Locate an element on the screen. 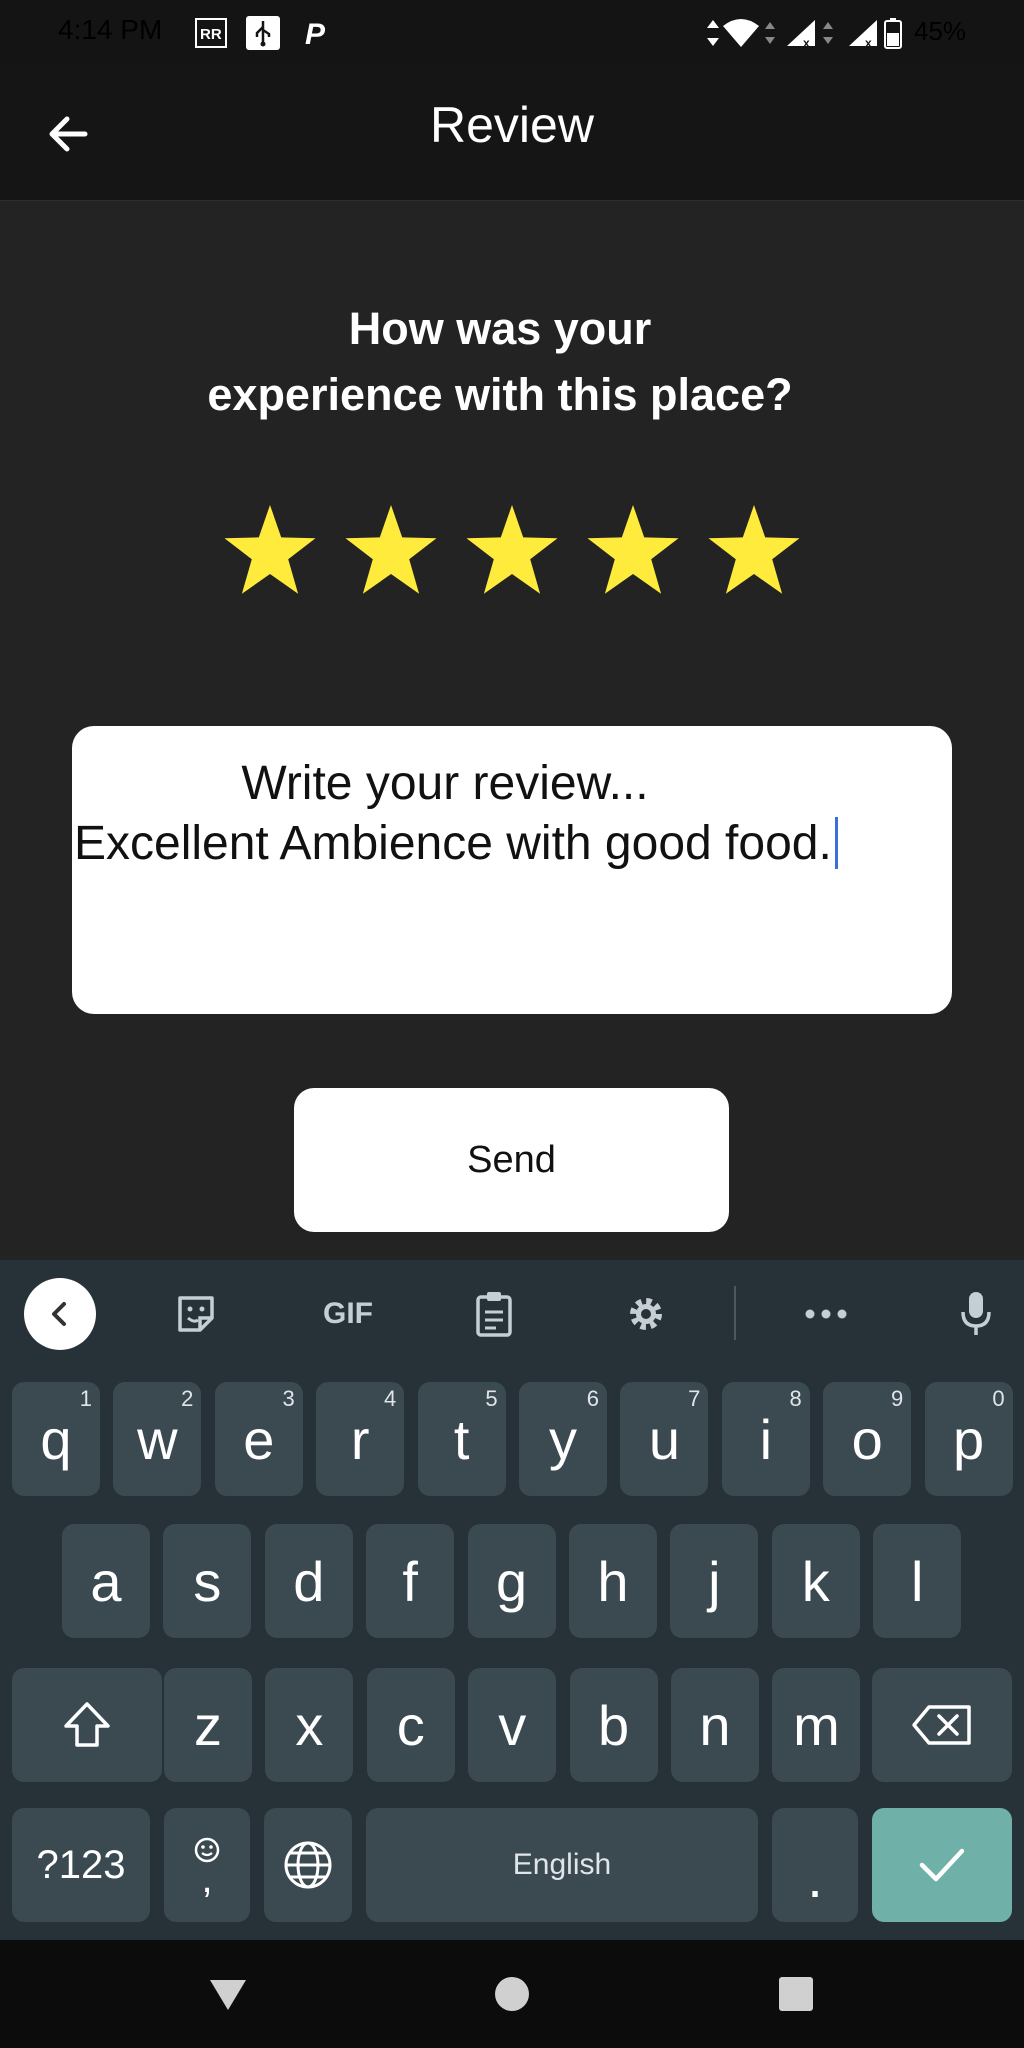  key-s: s is located at coordinates (207, 1581).